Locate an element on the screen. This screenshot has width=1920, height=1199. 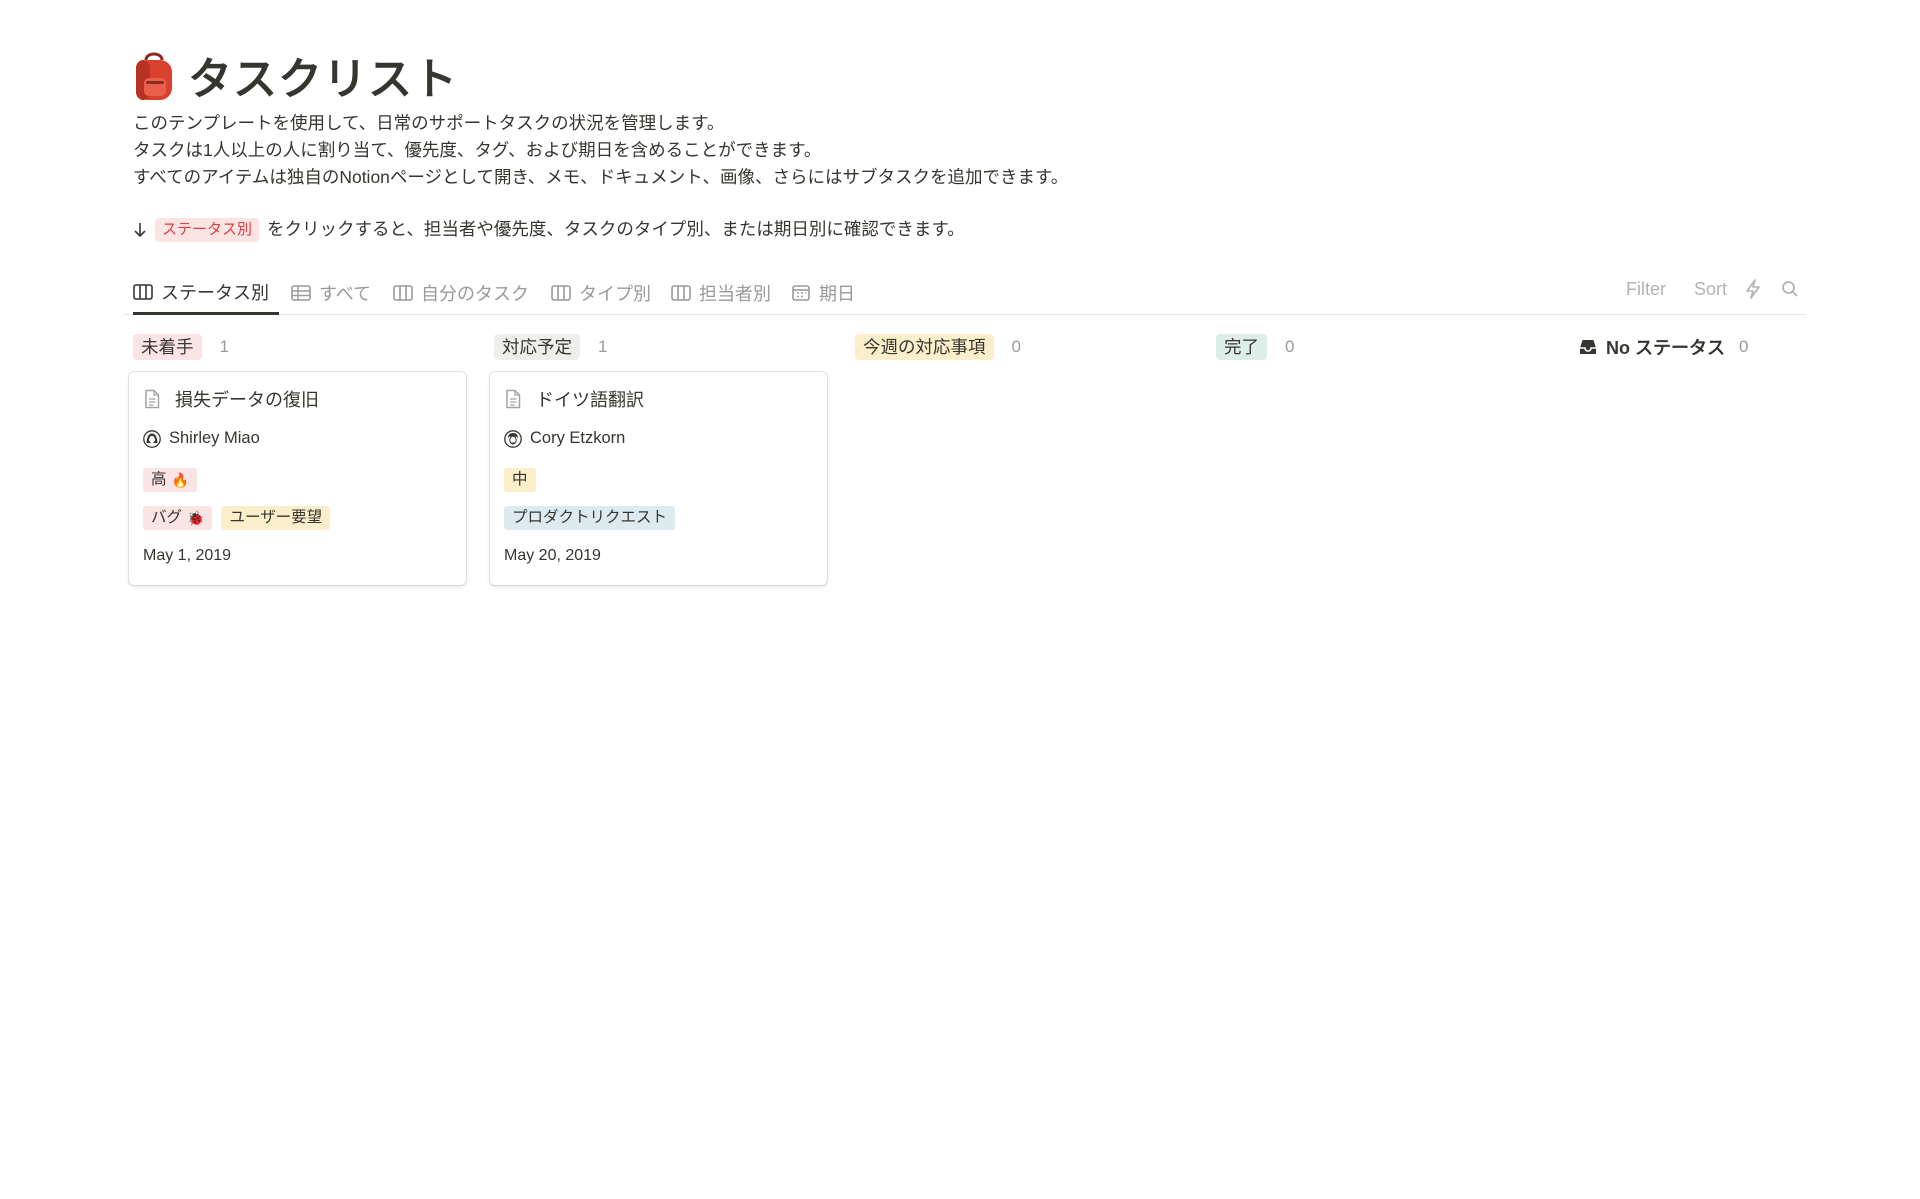
assignee: Shirley Miao is located at coordinates (201, 438).